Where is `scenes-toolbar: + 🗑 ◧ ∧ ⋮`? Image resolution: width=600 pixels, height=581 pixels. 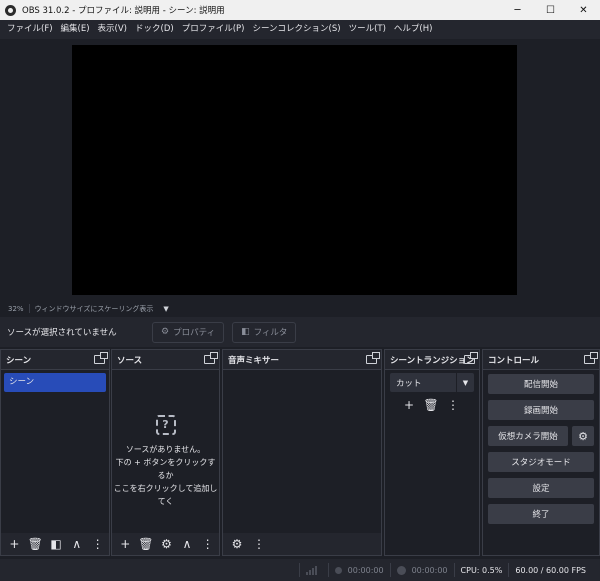 scenes-toolbar: + 🗑 ◧ ∧ ⋮ is located at coordinates (55, 544).